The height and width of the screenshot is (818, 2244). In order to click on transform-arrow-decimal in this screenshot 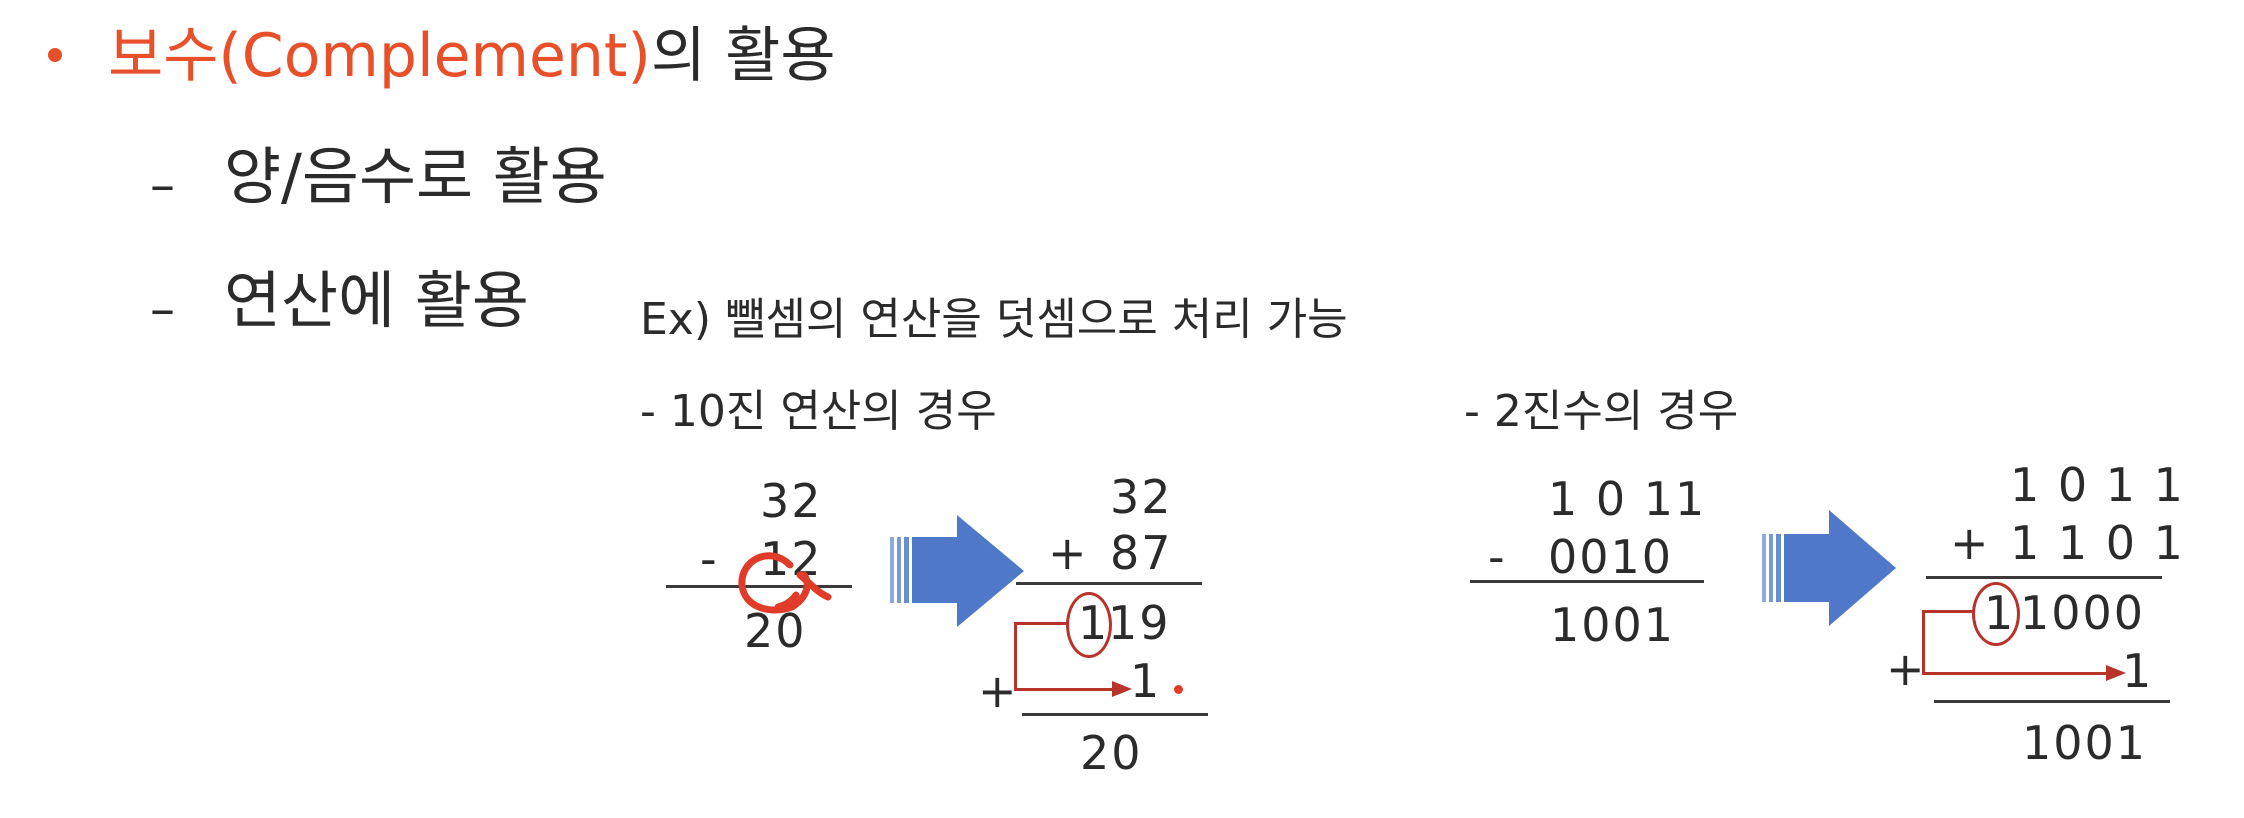, I will do `click(957, 571)`.